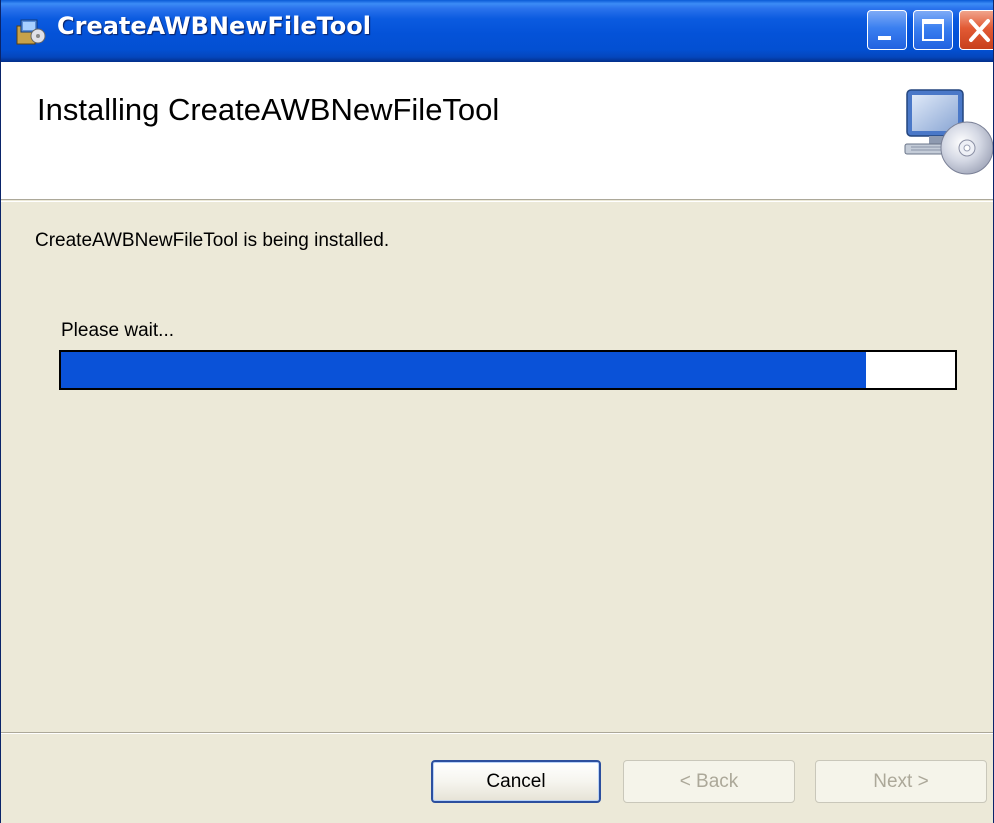 The image size is (994, 823). I want to click on maximize-icon, so click(933, 30).